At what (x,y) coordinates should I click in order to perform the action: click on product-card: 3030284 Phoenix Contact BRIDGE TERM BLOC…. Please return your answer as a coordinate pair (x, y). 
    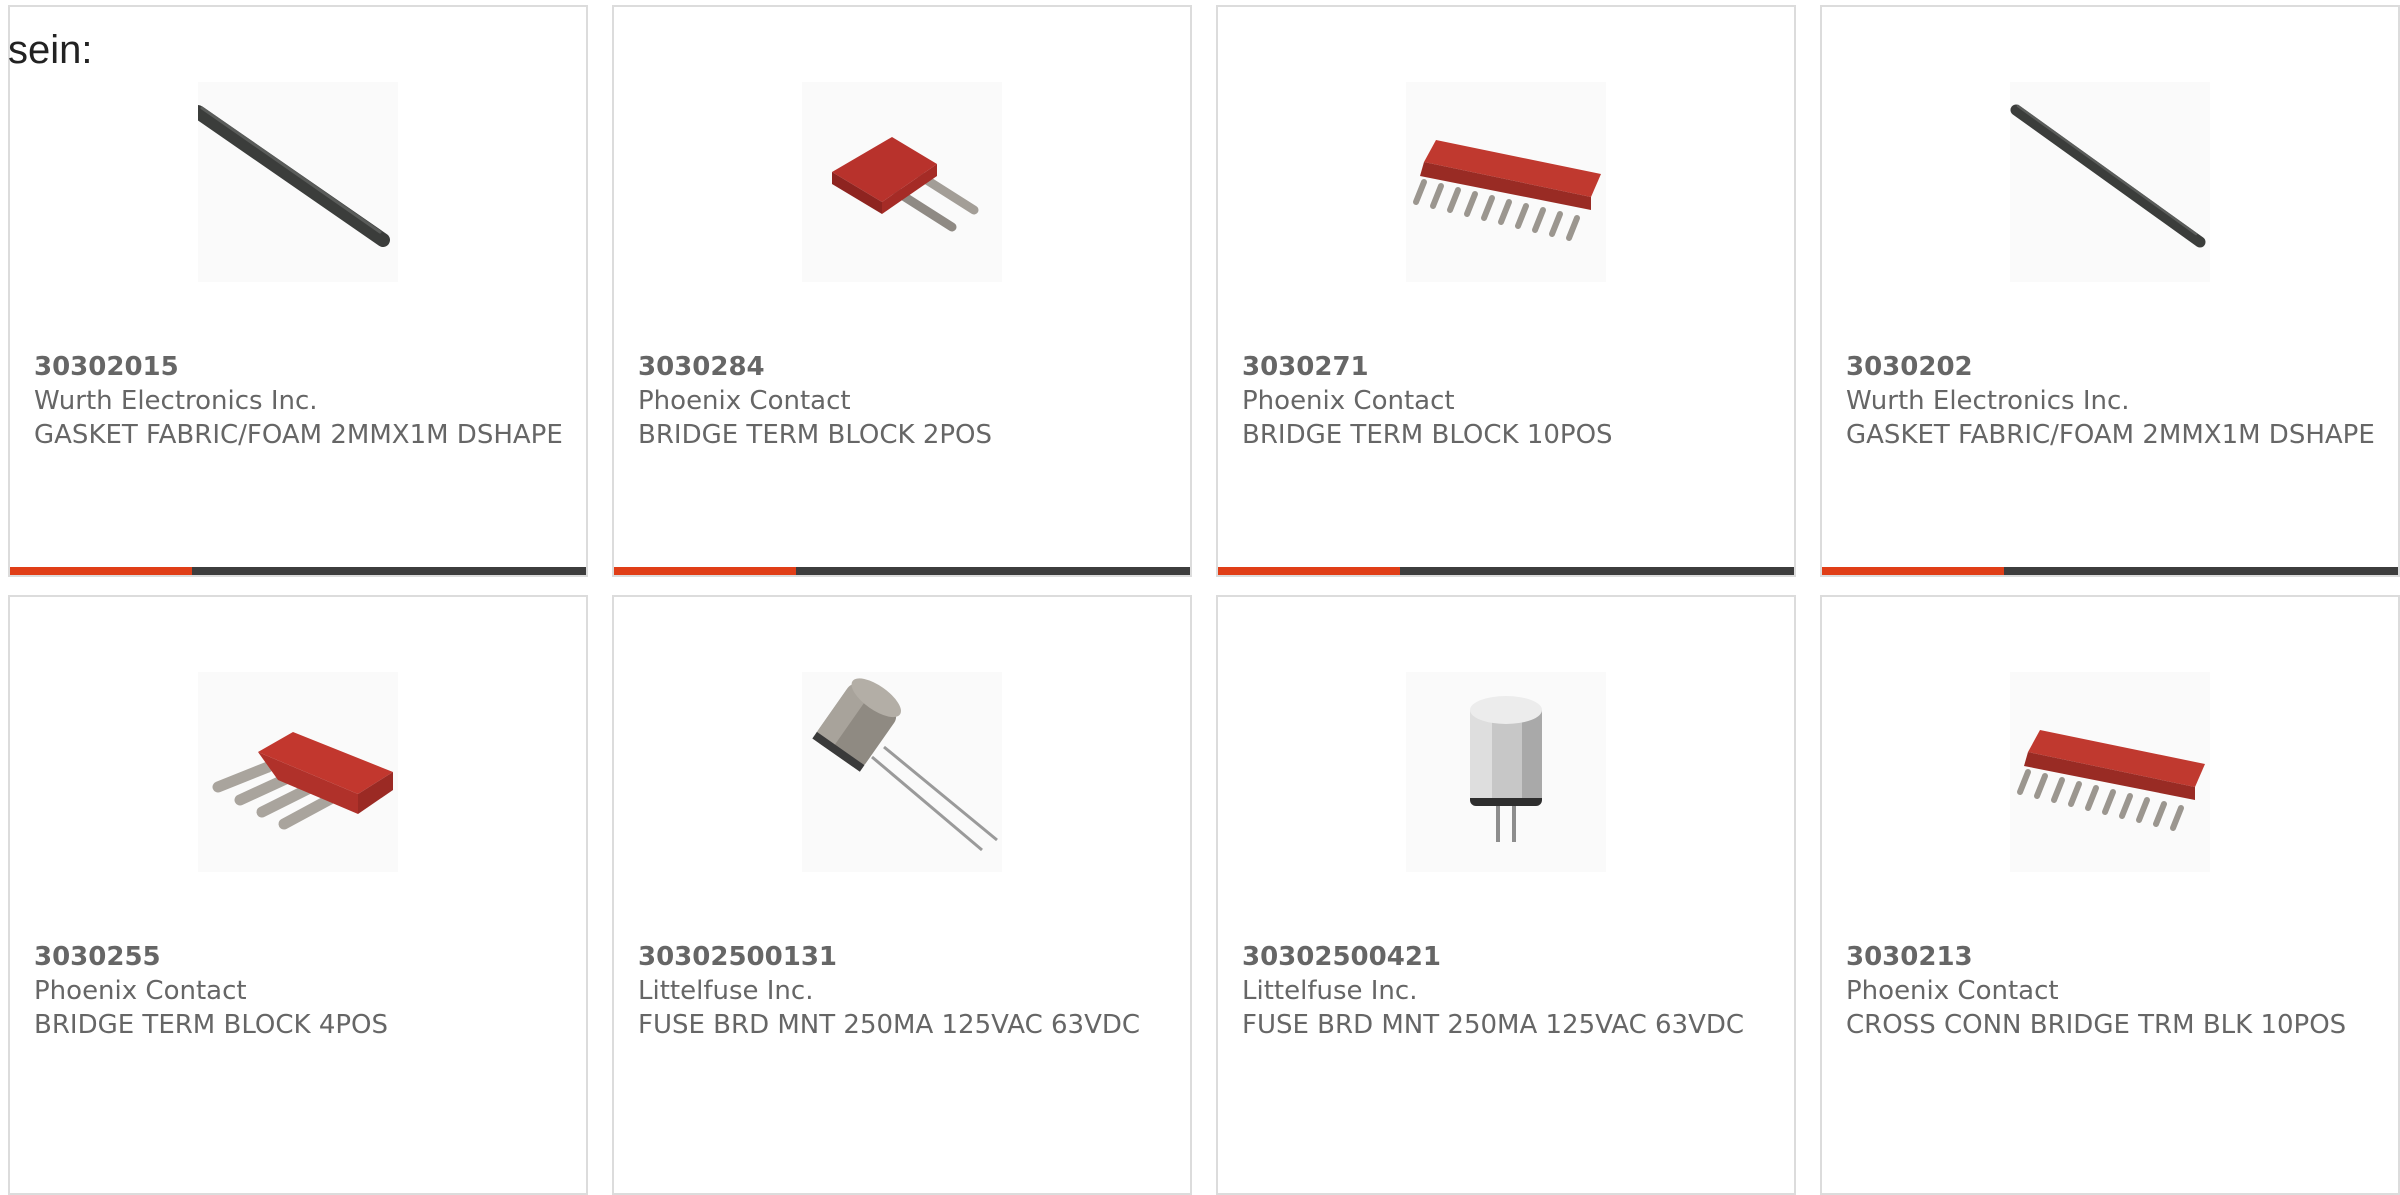
    Looking at the image, I should click on (902, 291).